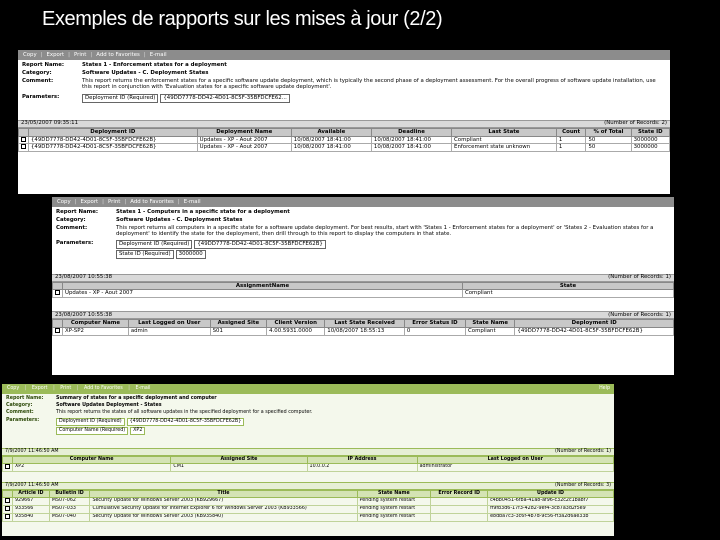  I want to click on table-cell: CM1, so click(239, 467).